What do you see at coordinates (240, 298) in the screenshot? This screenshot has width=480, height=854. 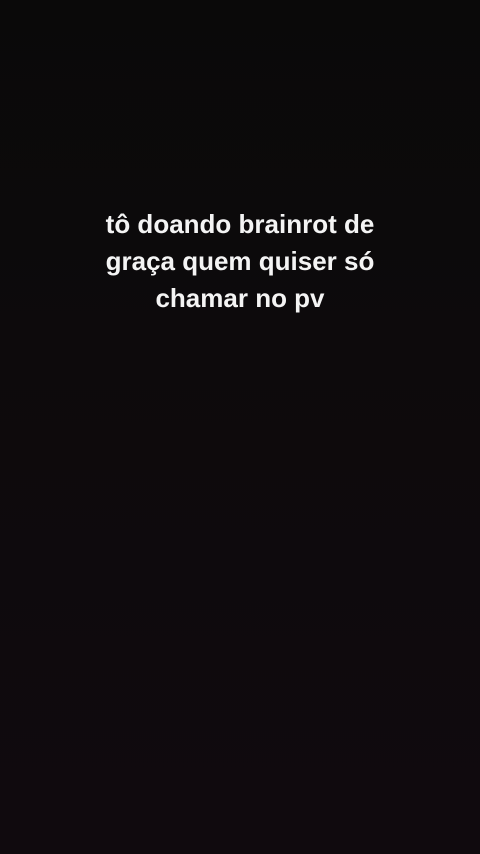 I see `caption-line-3: chamar no pv` at bounding box center [240, 298].